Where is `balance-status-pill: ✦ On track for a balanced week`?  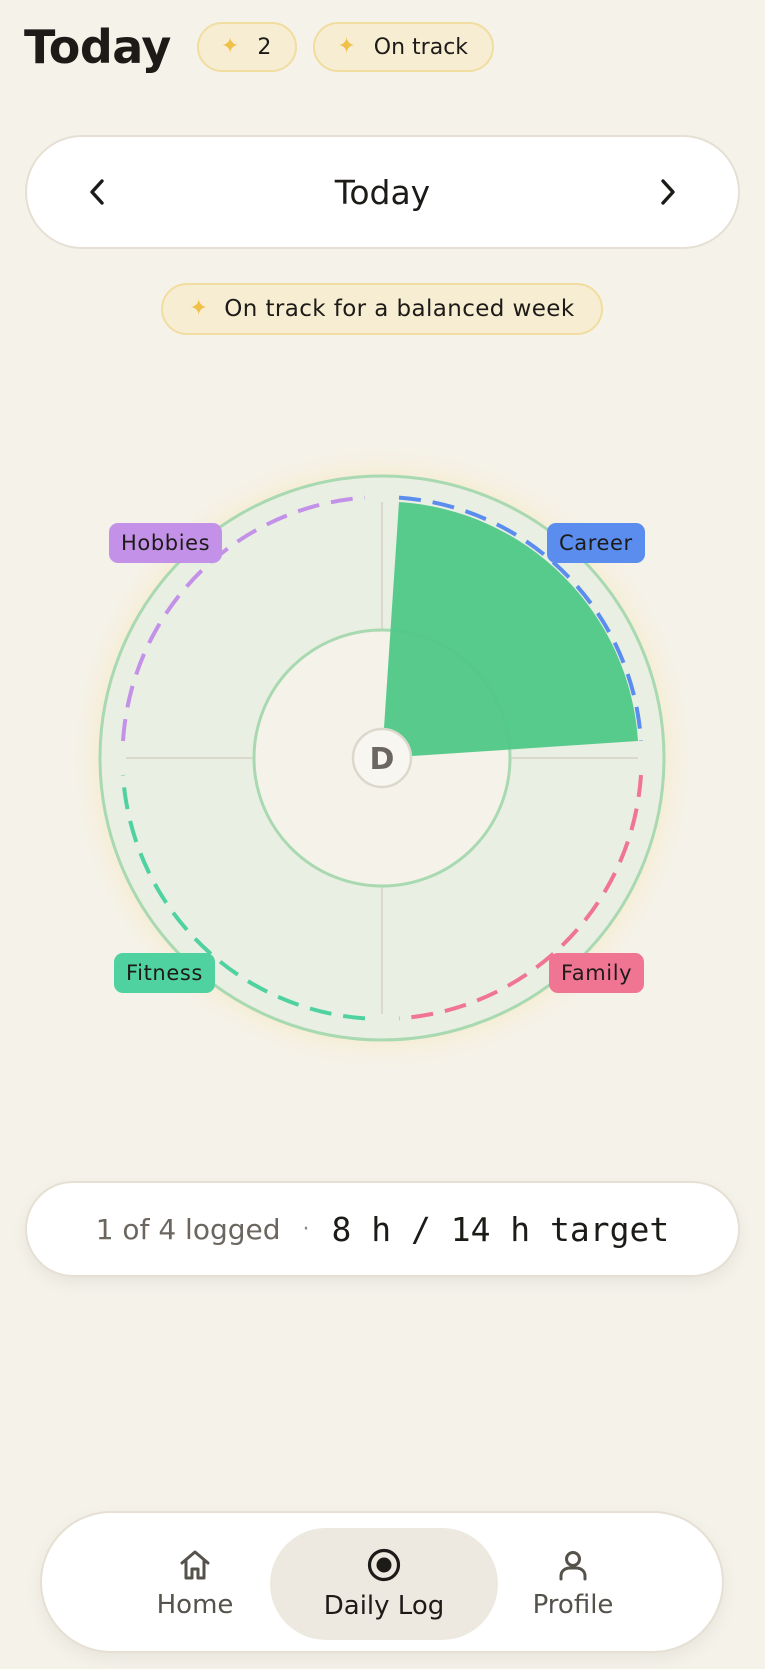
balance-status-pill: ✦ On track for a balanced week is located at coordinates (382, 309).